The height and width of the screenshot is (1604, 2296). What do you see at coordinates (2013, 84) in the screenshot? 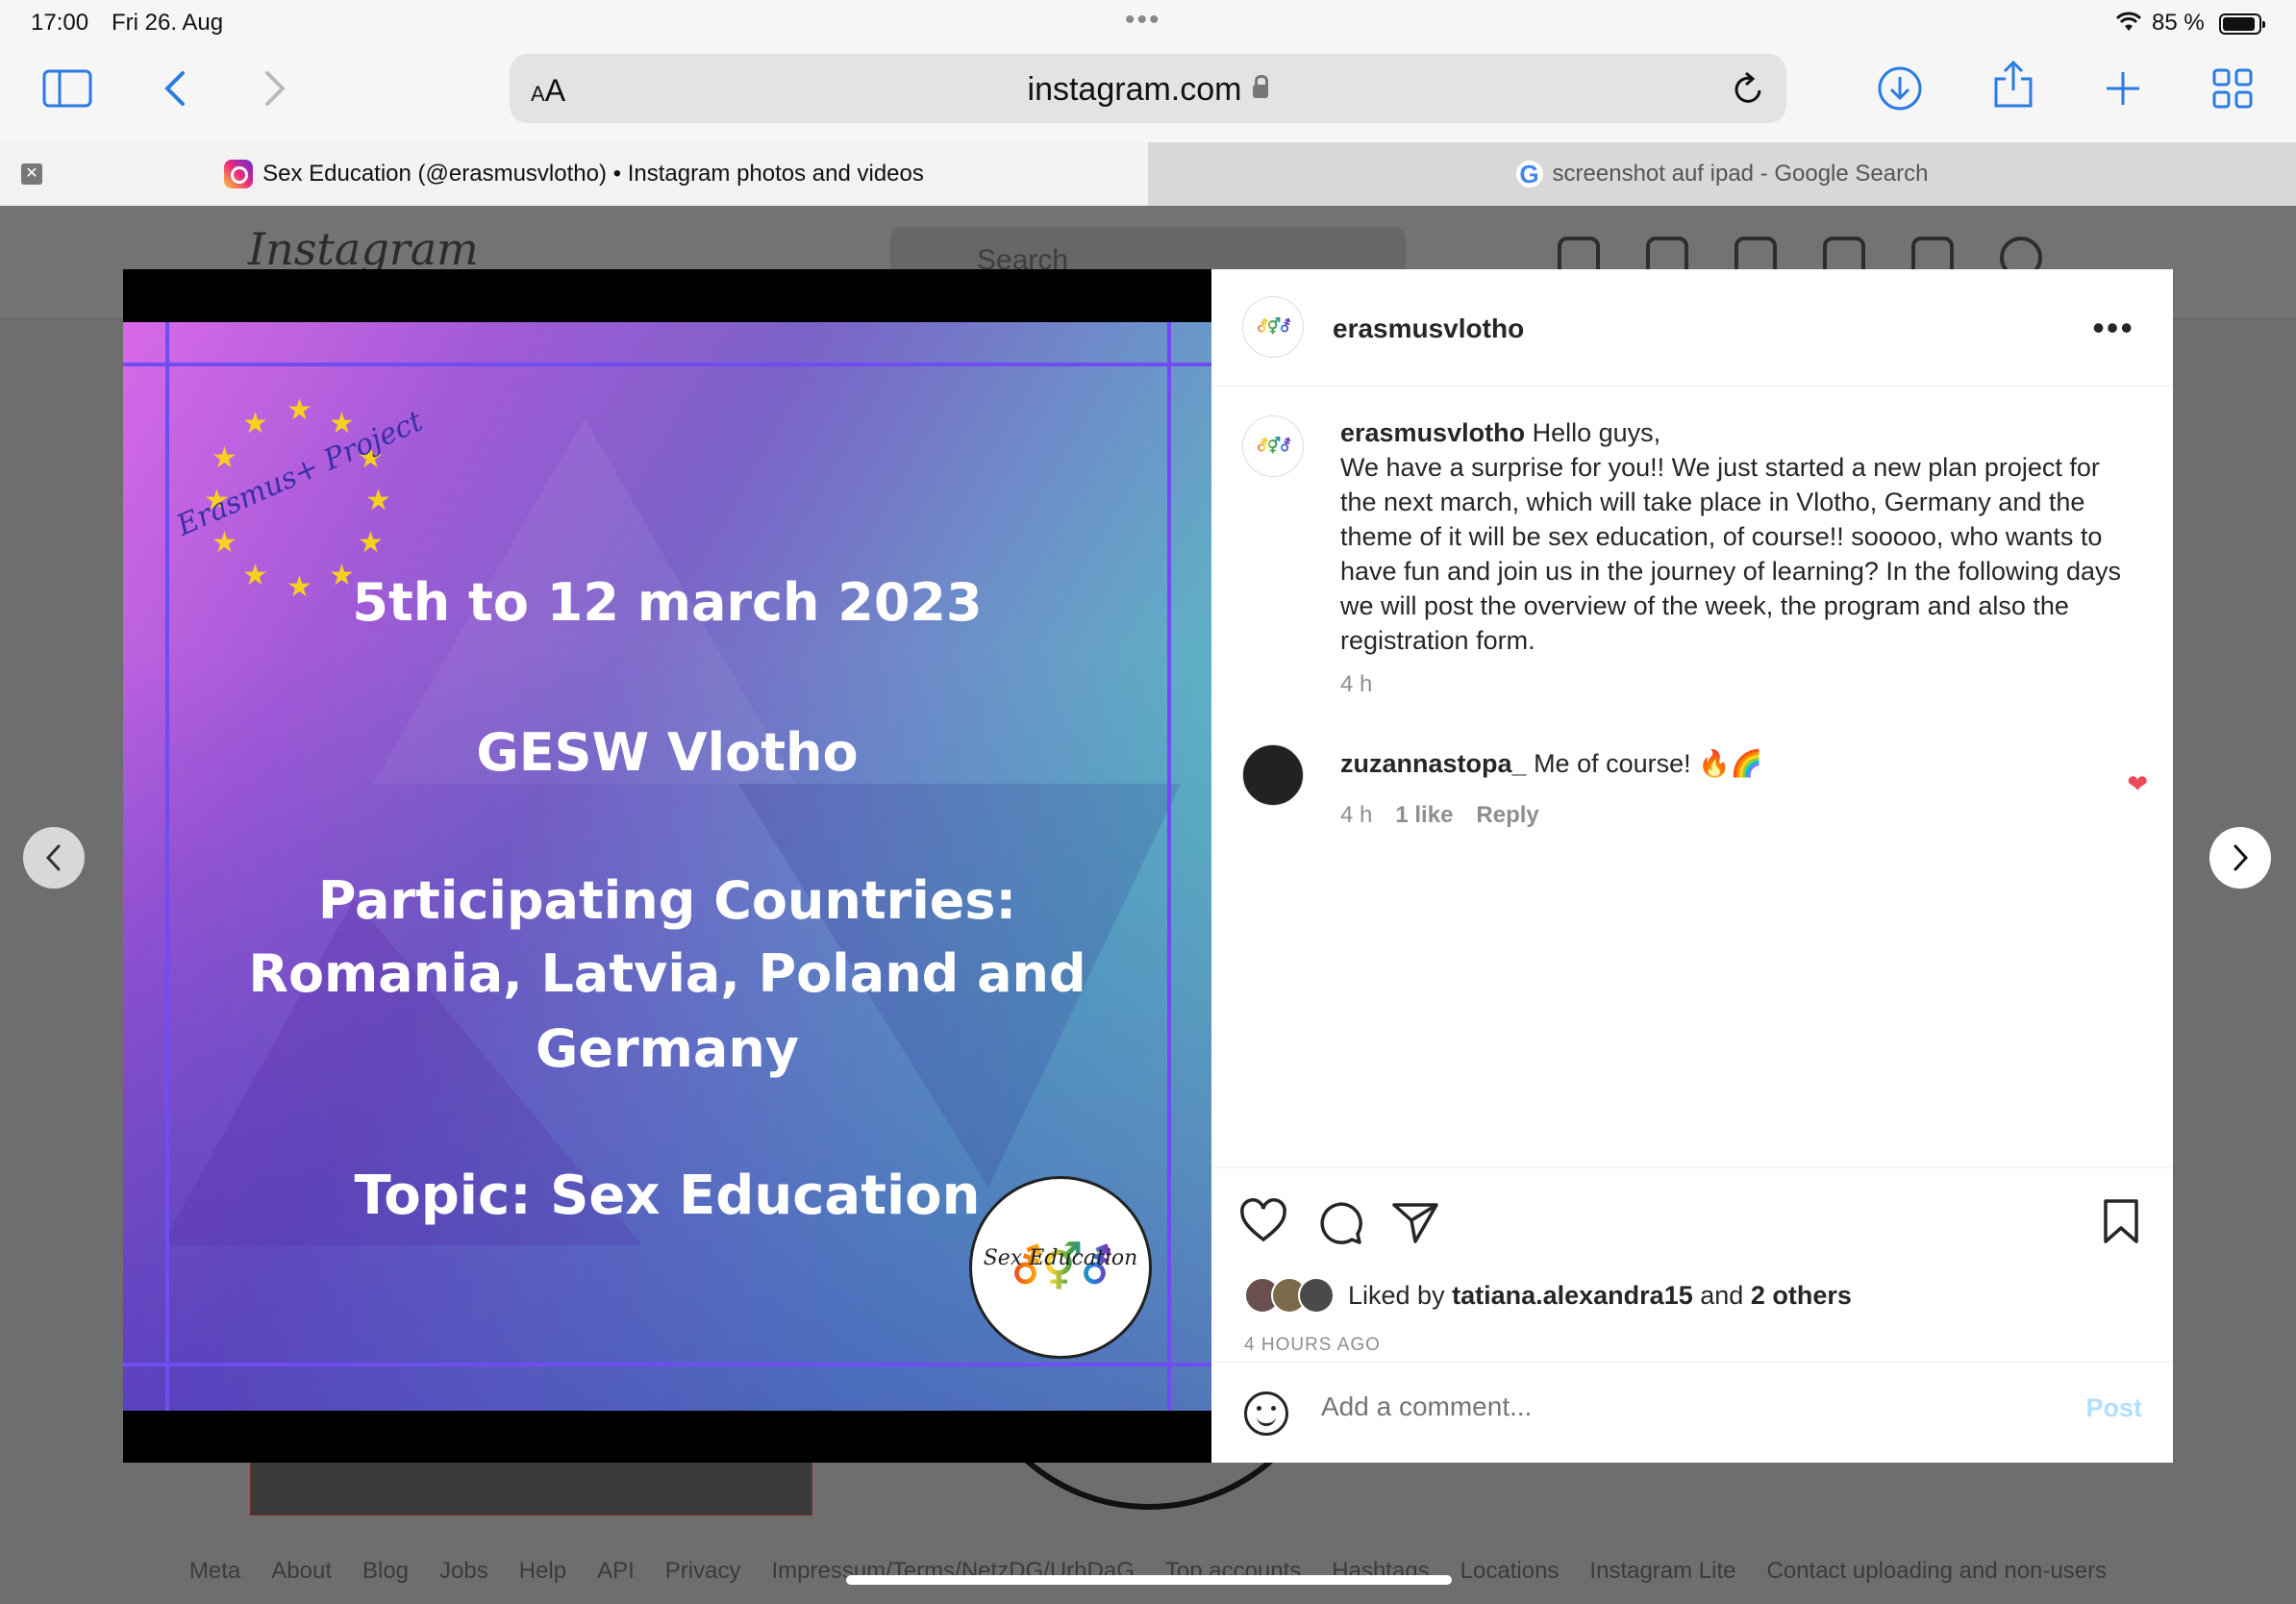
I see `share-icon` at bounding box center [2013, 84].